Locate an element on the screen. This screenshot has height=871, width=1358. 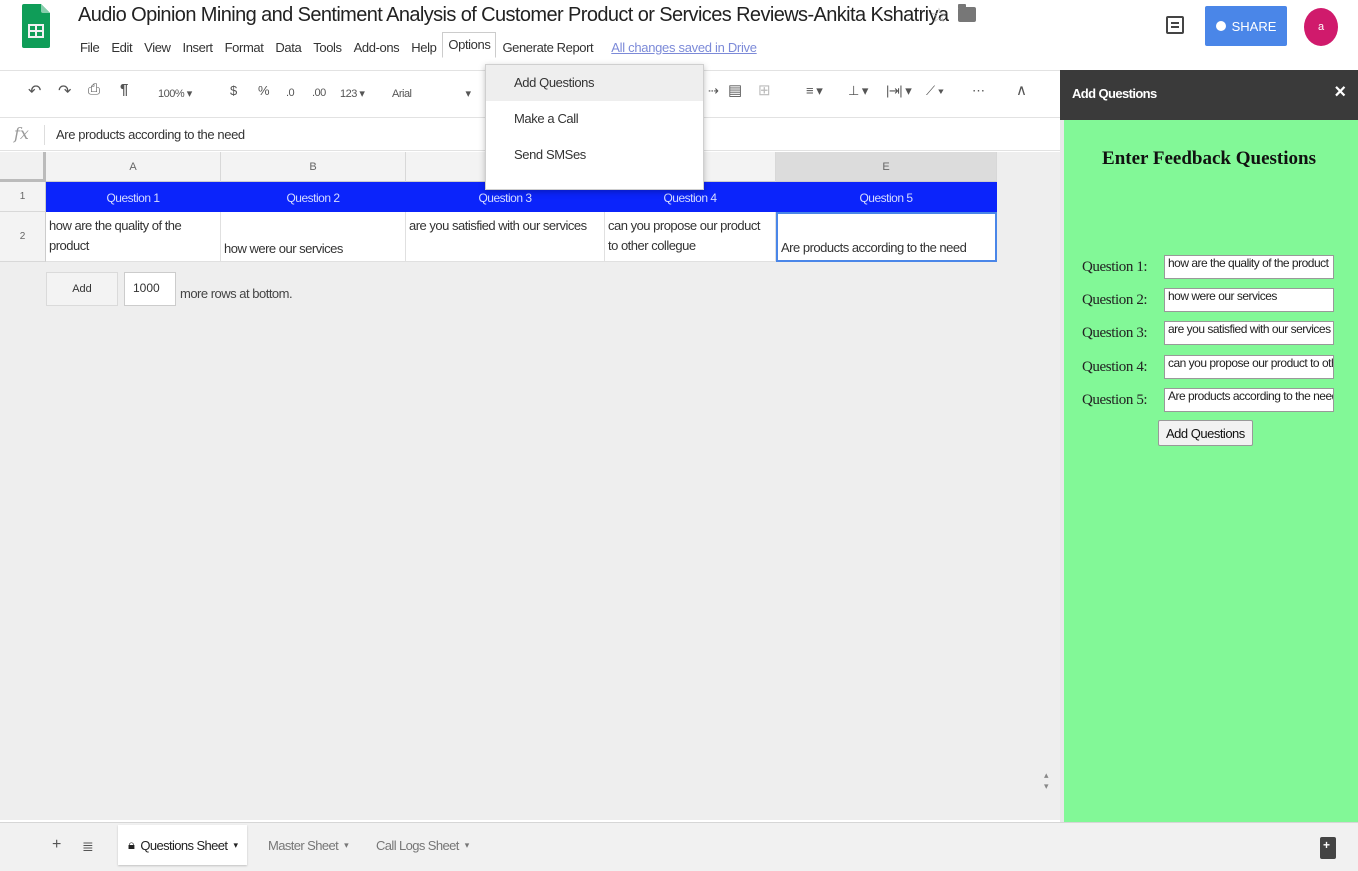
add-rows-count-input: 1000 is located at coordinates (150, 289).